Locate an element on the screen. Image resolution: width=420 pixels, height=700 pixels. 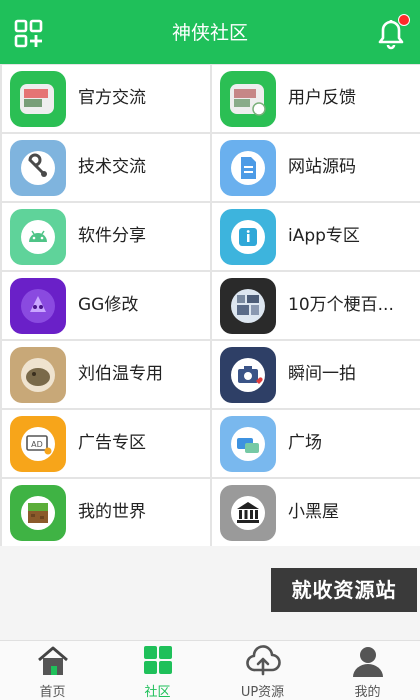
section-ads: AD 广告专区 is located at coordinates (106, 443).